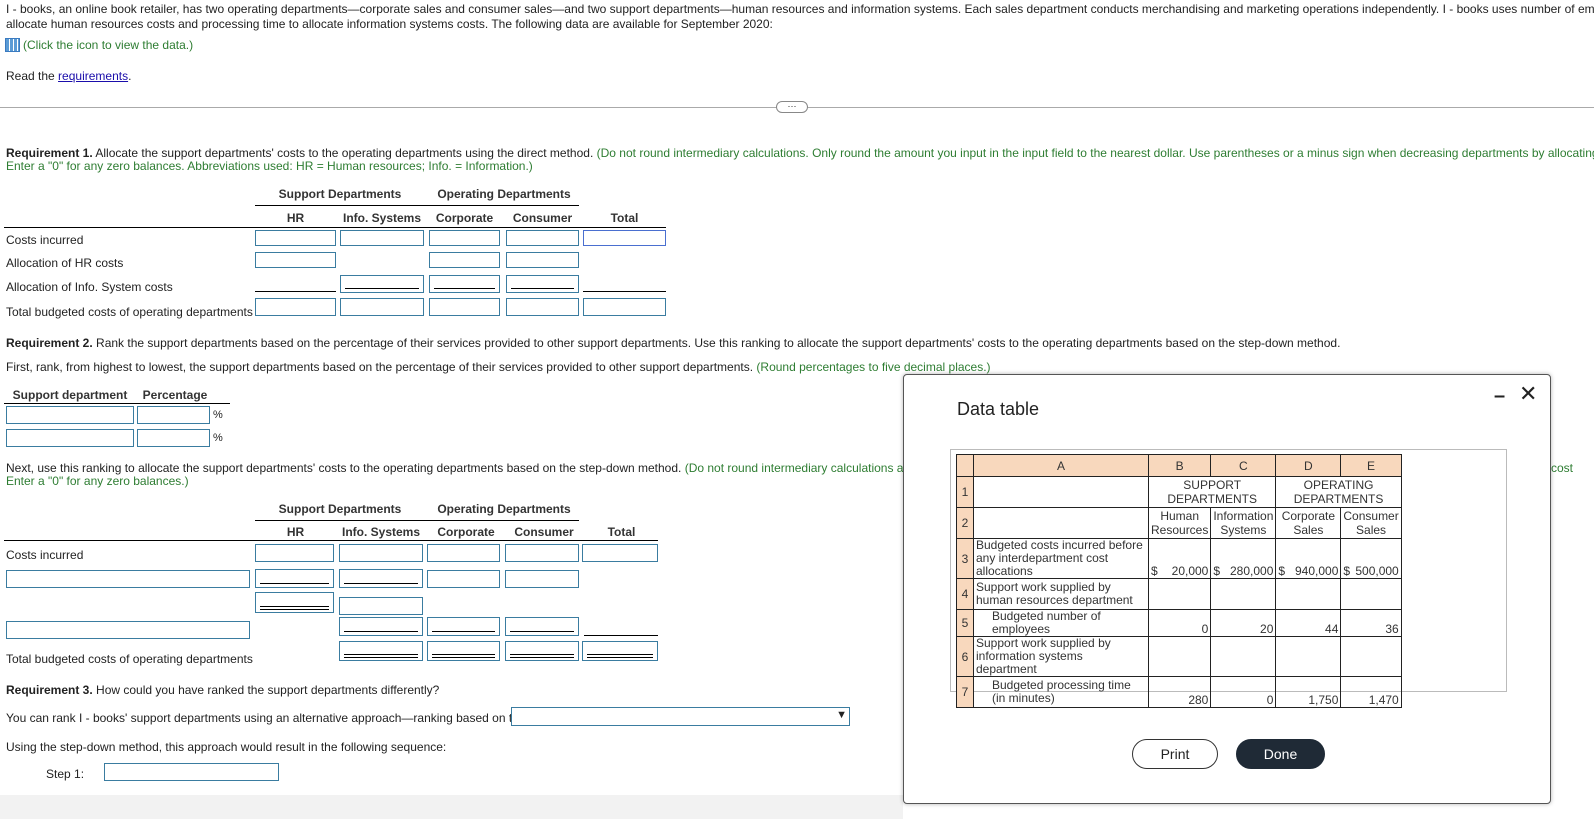 The image size is (1594, 819). Describe the element at coordinates (1308, 692) in the screenshot. I see `value-cell: 1,750` at that location.